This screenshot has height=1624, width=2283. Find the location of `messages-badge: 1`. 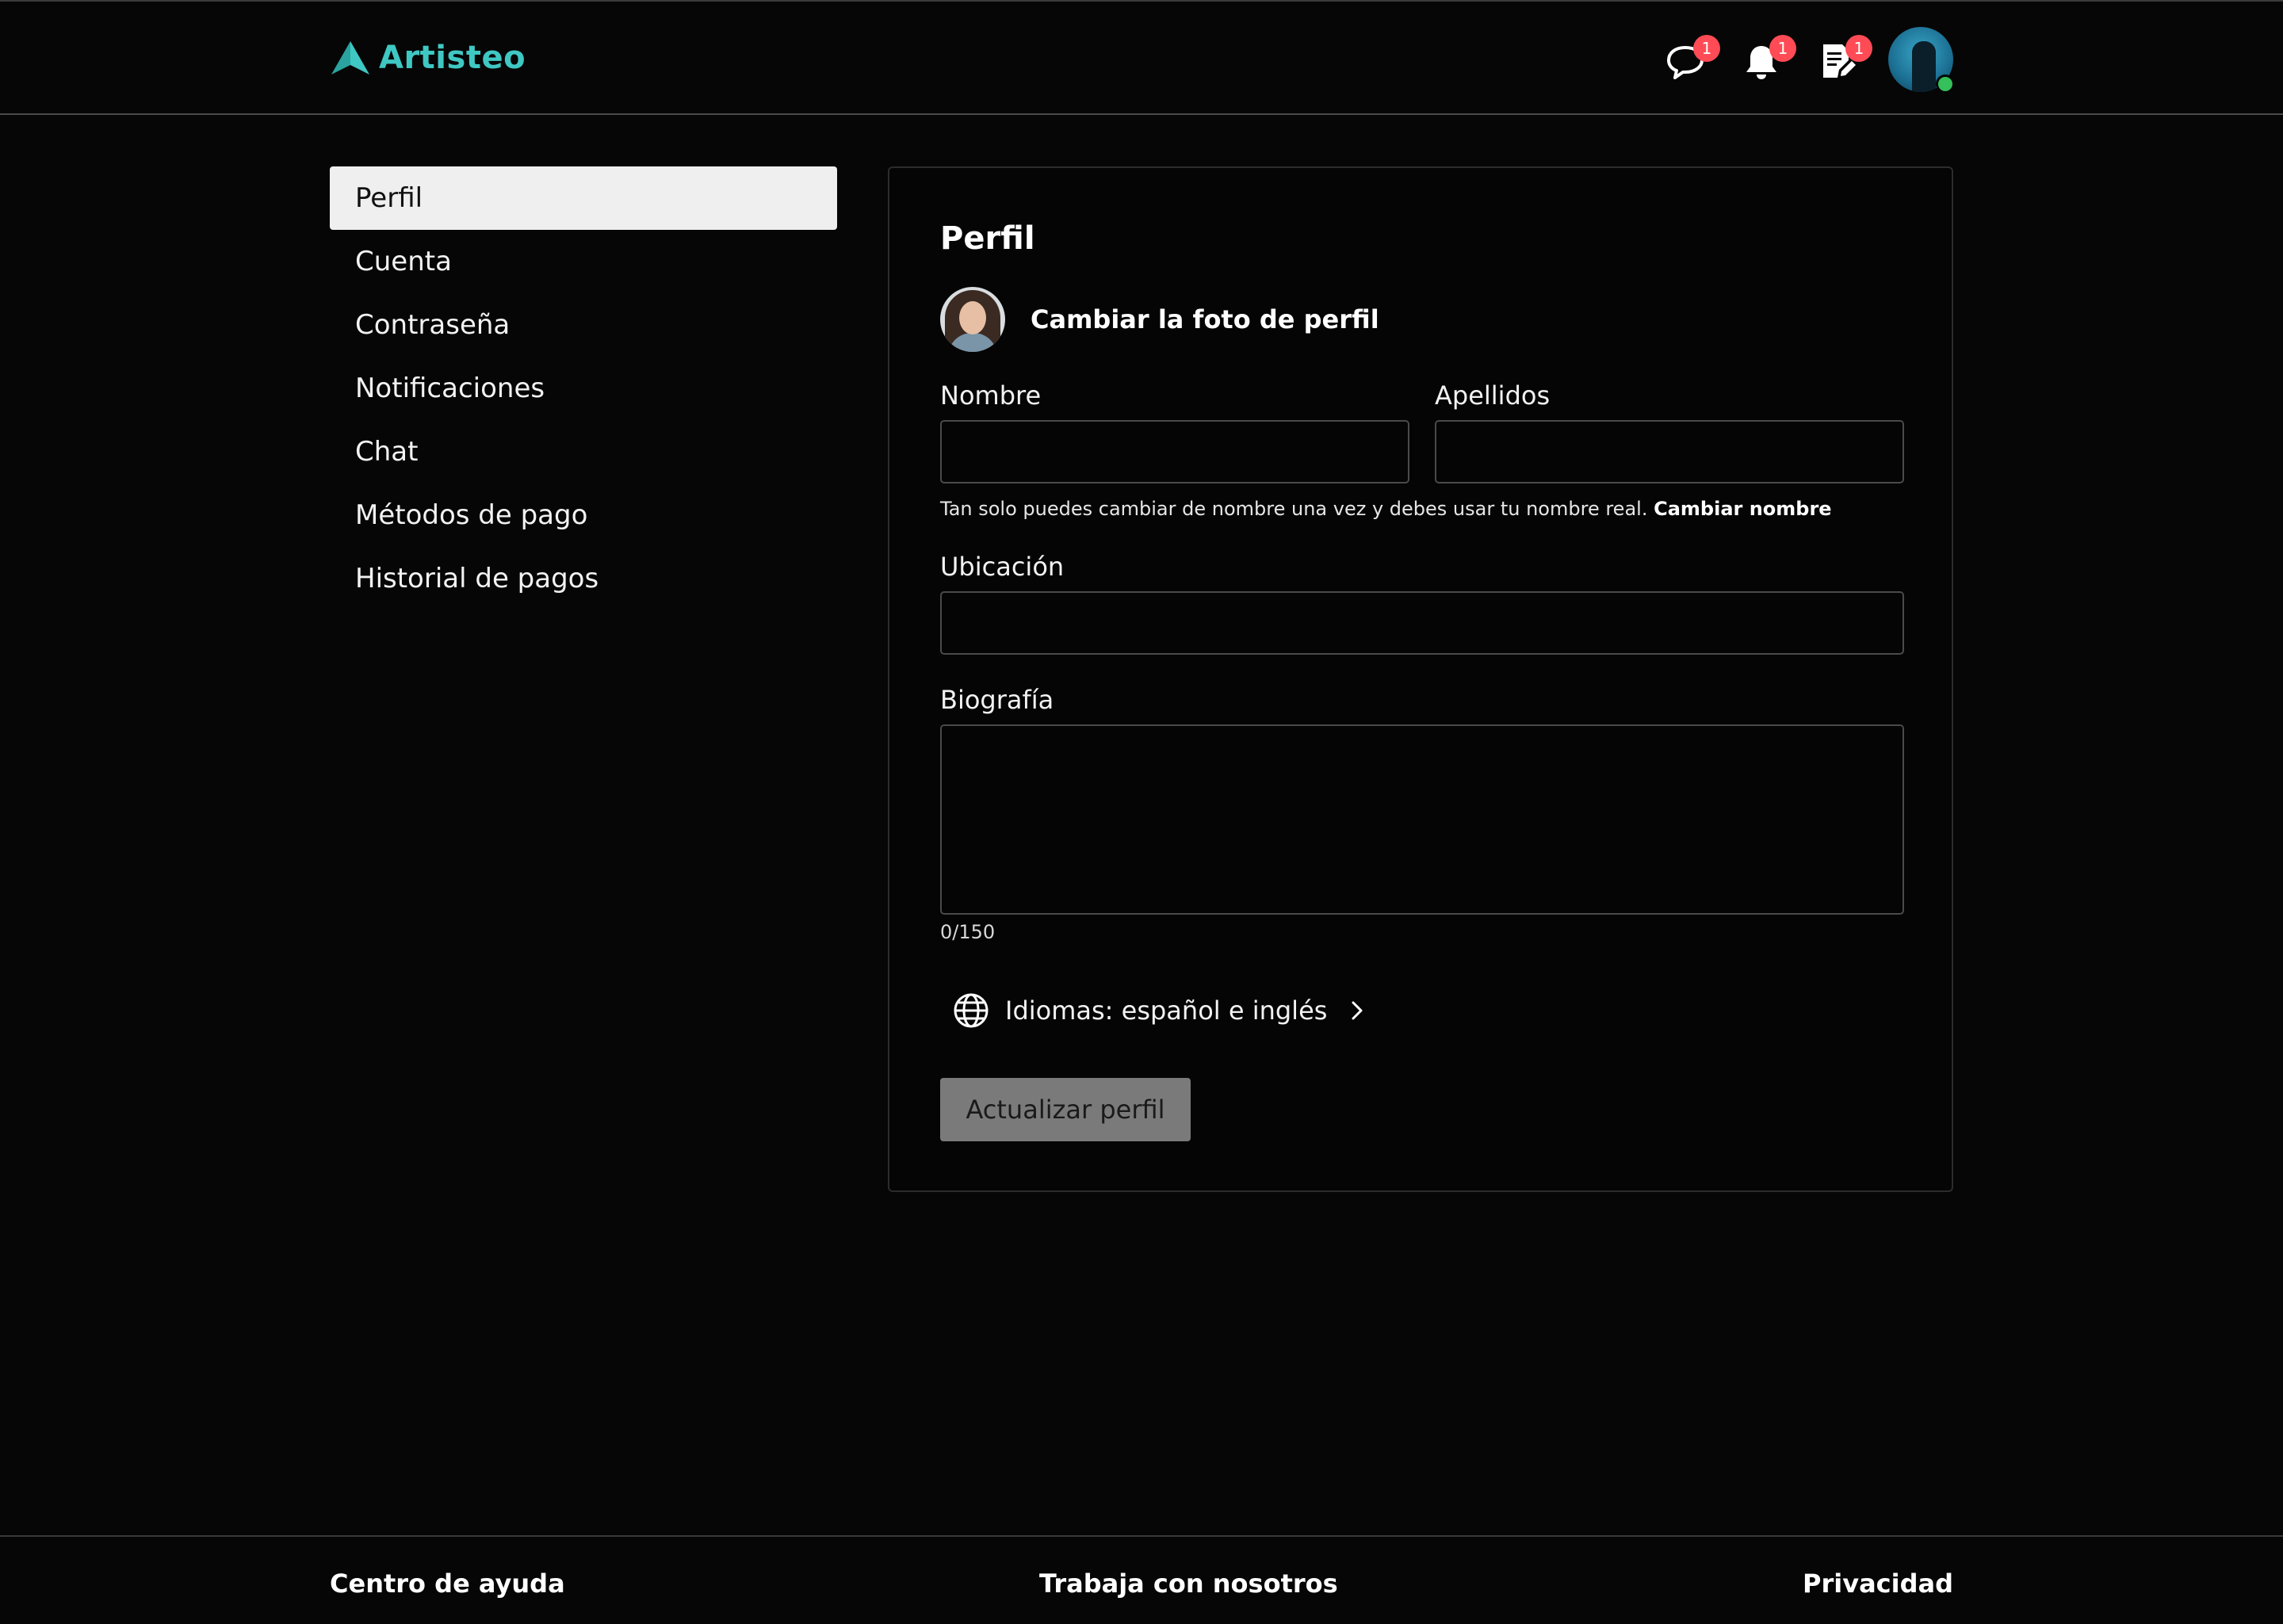

messages-badge: 1 is located at coordinates (1706, 48).